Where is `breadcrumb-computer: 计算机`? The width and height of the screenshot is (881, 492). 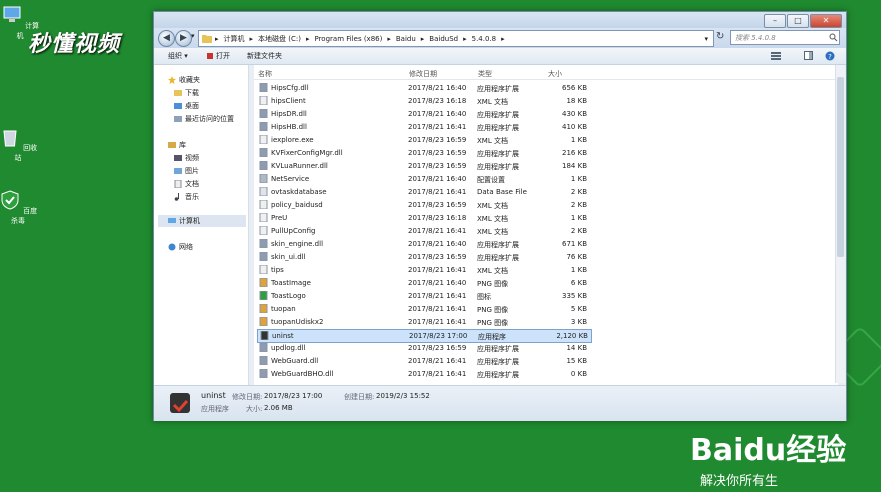 breadcrumb-computer: 计算机 is located at coordinates (234, 39).